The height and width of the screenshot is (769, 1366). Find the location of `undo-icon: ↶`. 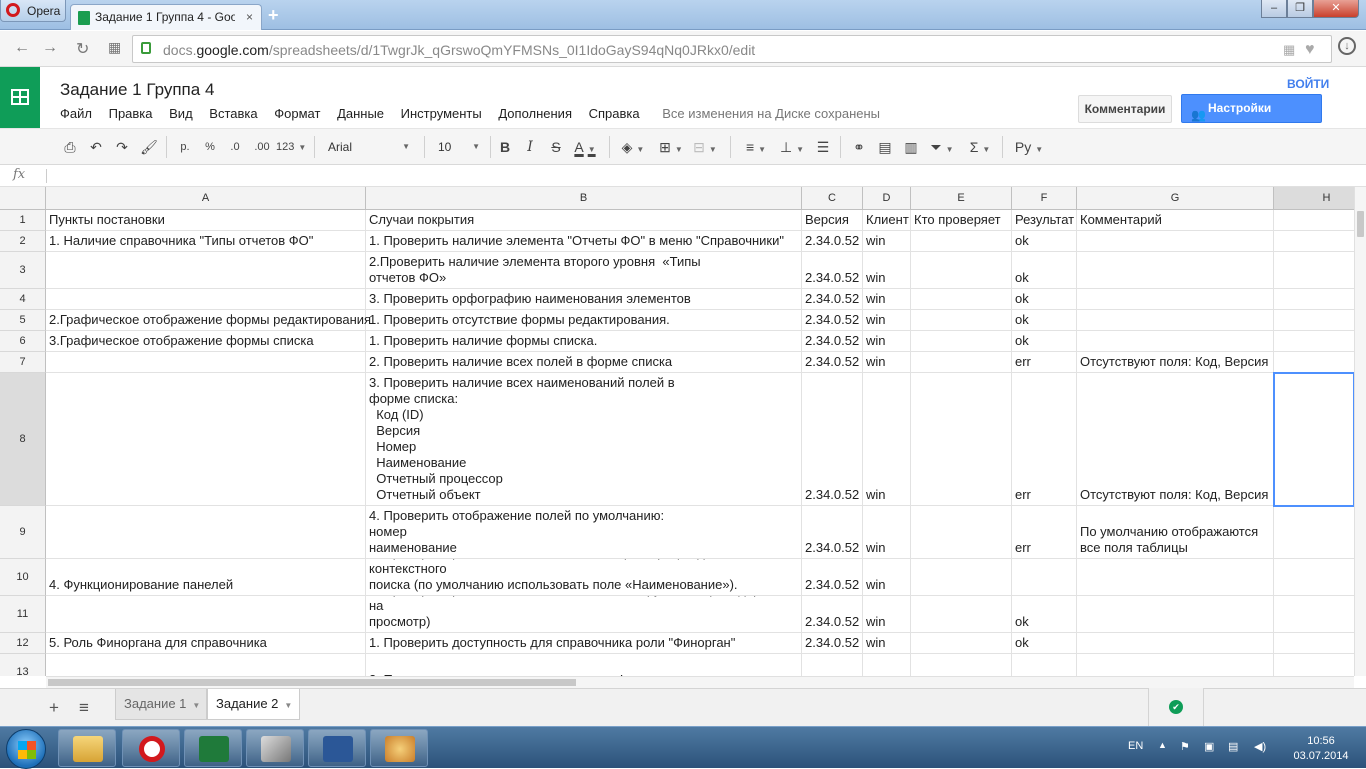

undo-icon: ↶ is located at coordinates (96, 147).